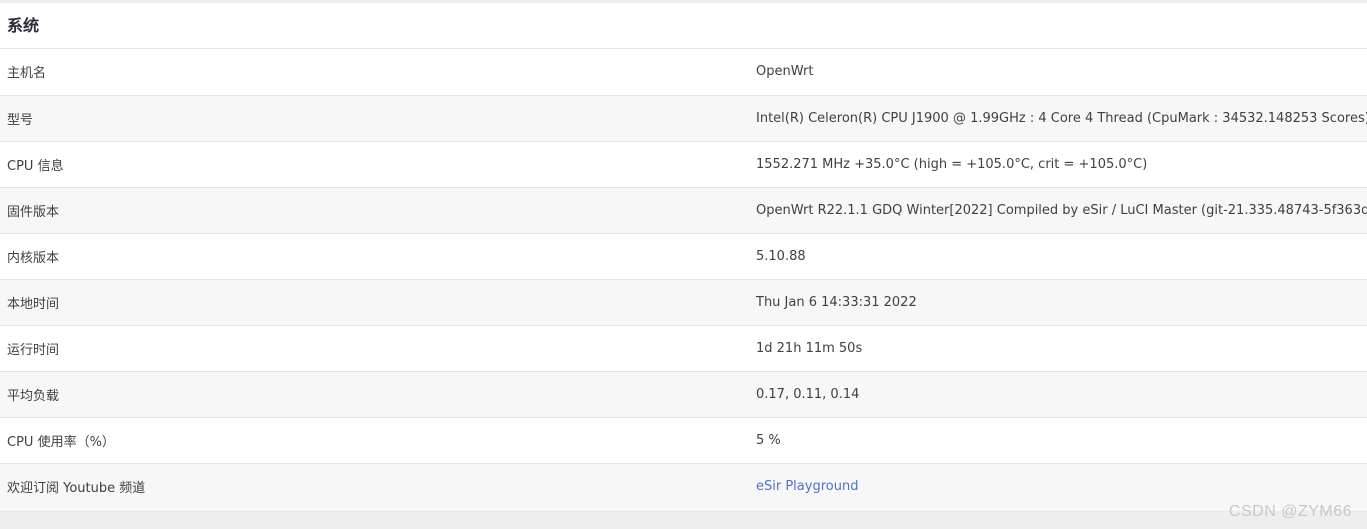  What do you see at coordinates (1061, 302) in the screenshot?
I see `local-time-value: Thu Jan 6 14:33:31 2022` at bounding box center [1061, 302].